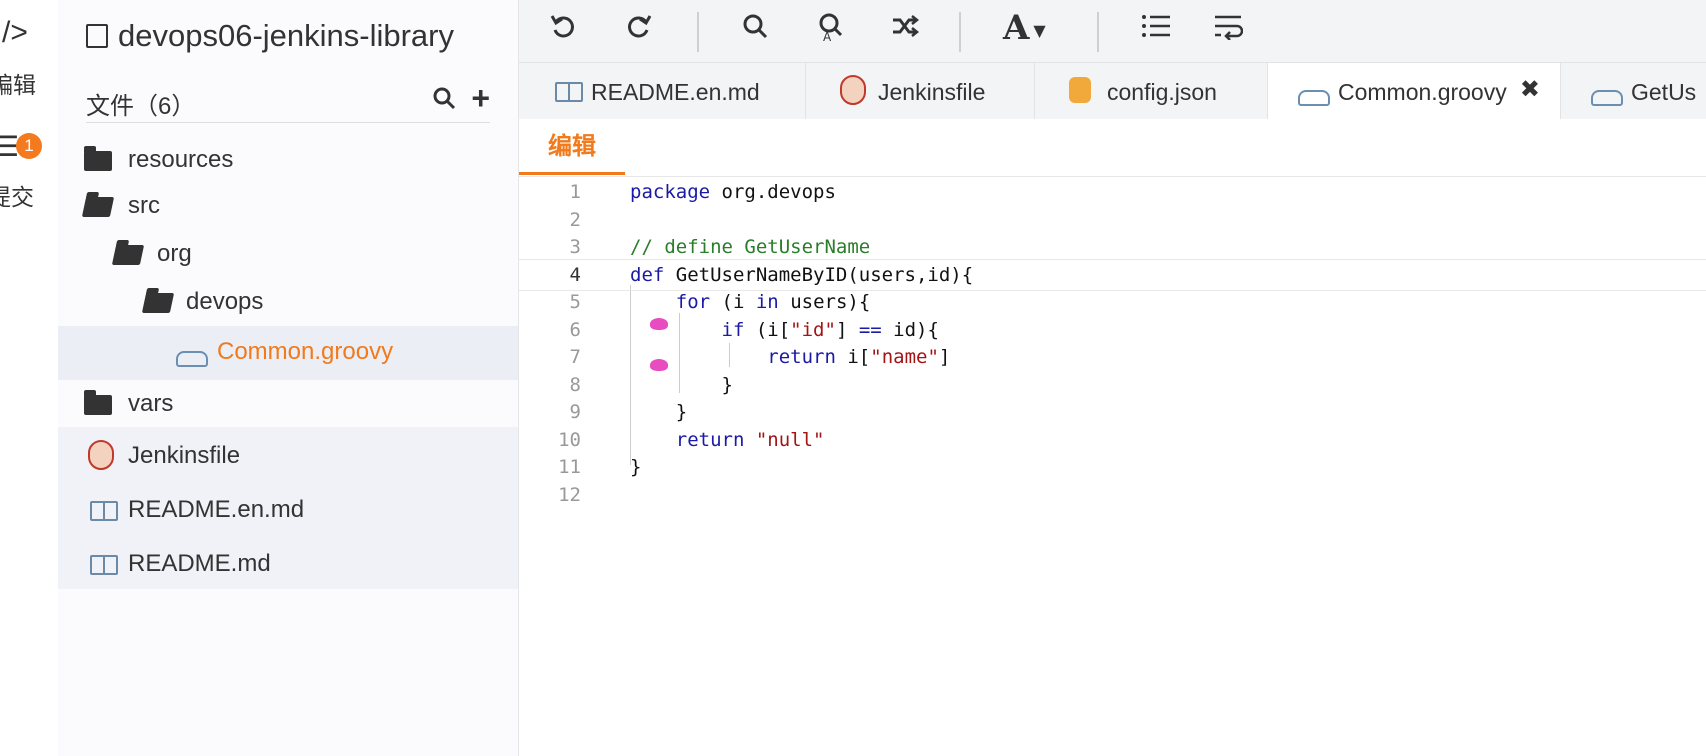 This screenshot has height=756, width=1706. I want to click on code-line: 7 return i["name"], so click(1112, 357).